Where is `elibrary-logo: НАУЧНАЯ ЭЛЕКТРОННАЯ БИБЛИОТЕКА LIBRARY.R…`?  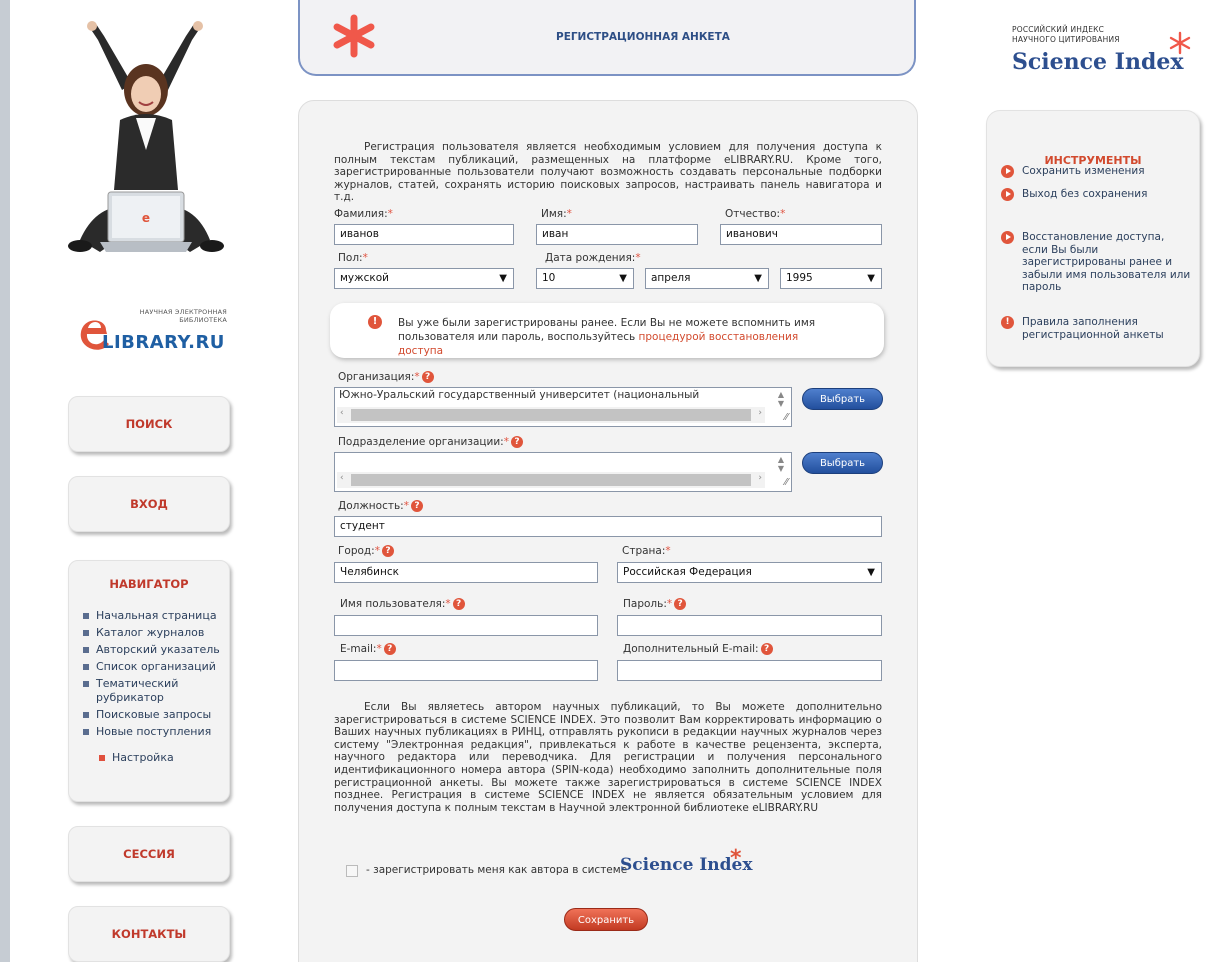 elibrary-logo: НАУЧНАЯ ЭЛЕКТРОННАЯ БИБЛИОТЕКА LIBRARY.R… is located at coordinates (156, 331).